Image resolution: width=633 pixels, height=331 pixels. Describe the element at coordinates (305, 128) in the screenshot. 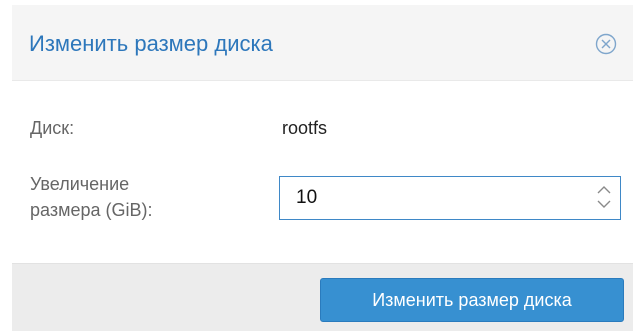

I see `disk-value: rootfs` at that location.